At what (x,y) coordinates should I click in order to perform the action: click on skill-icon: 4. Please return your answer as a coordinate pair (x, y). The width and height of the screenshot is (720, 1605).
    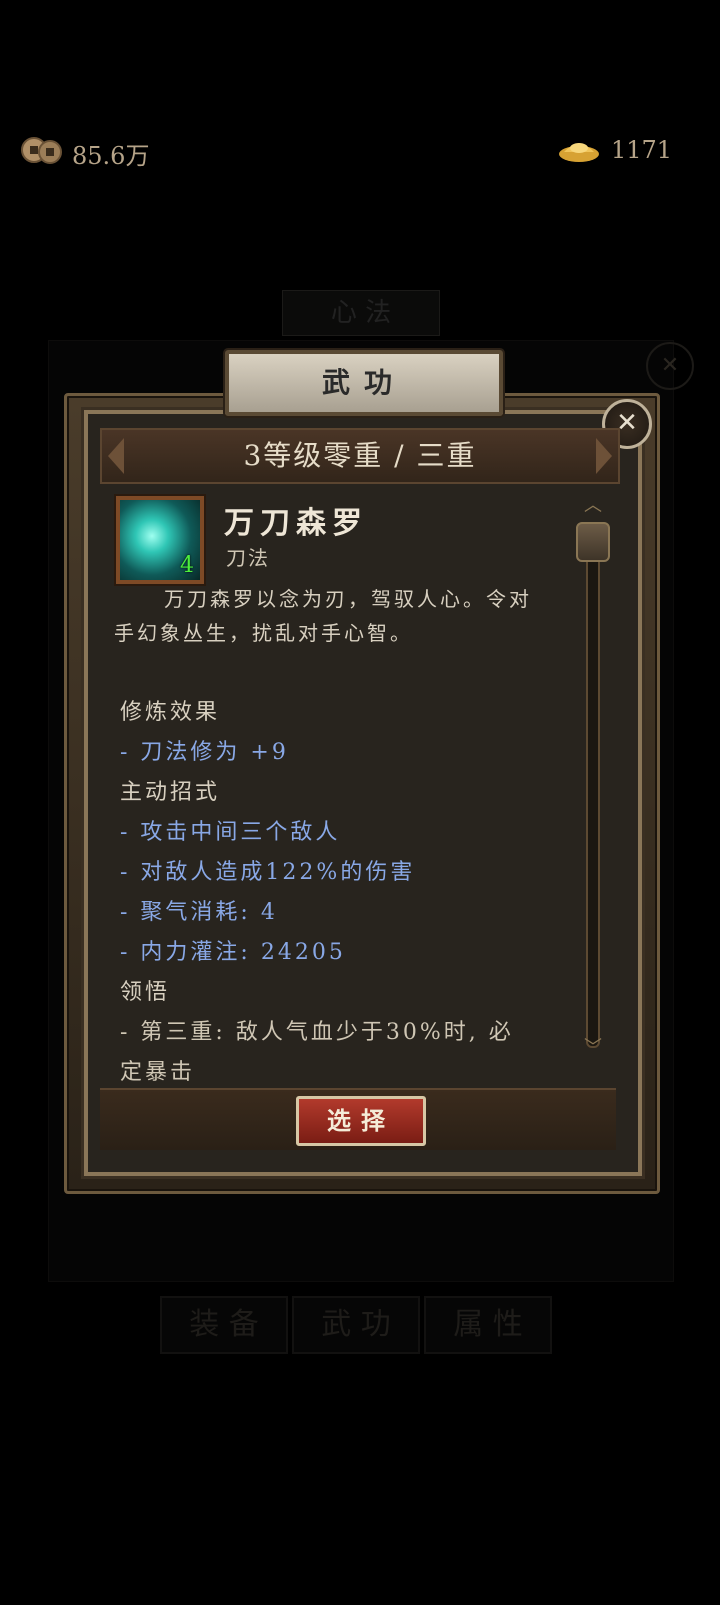
    Looking at the image, I should click on (160, 540).